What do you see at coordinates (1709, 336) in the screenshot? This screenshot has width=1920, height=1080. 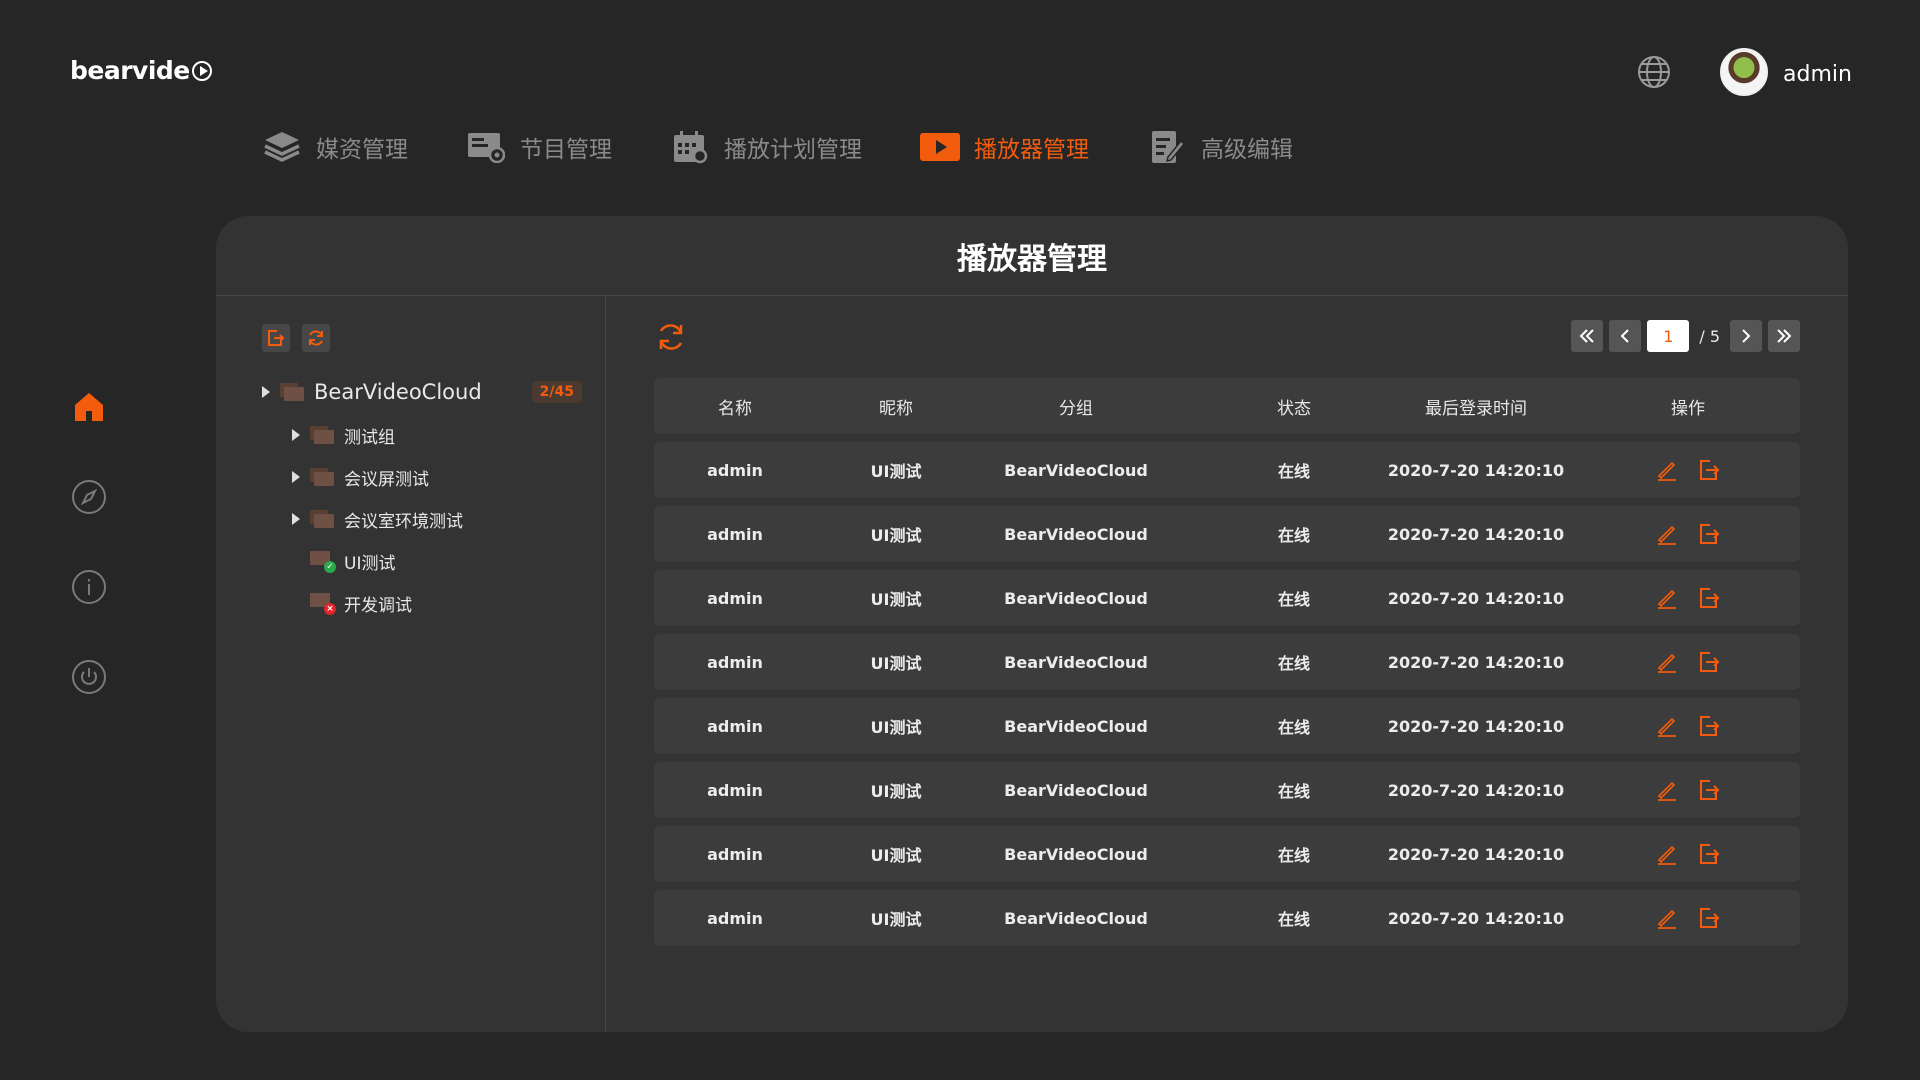 I see `page-total: / 5` at bounding box center [1709, 336].